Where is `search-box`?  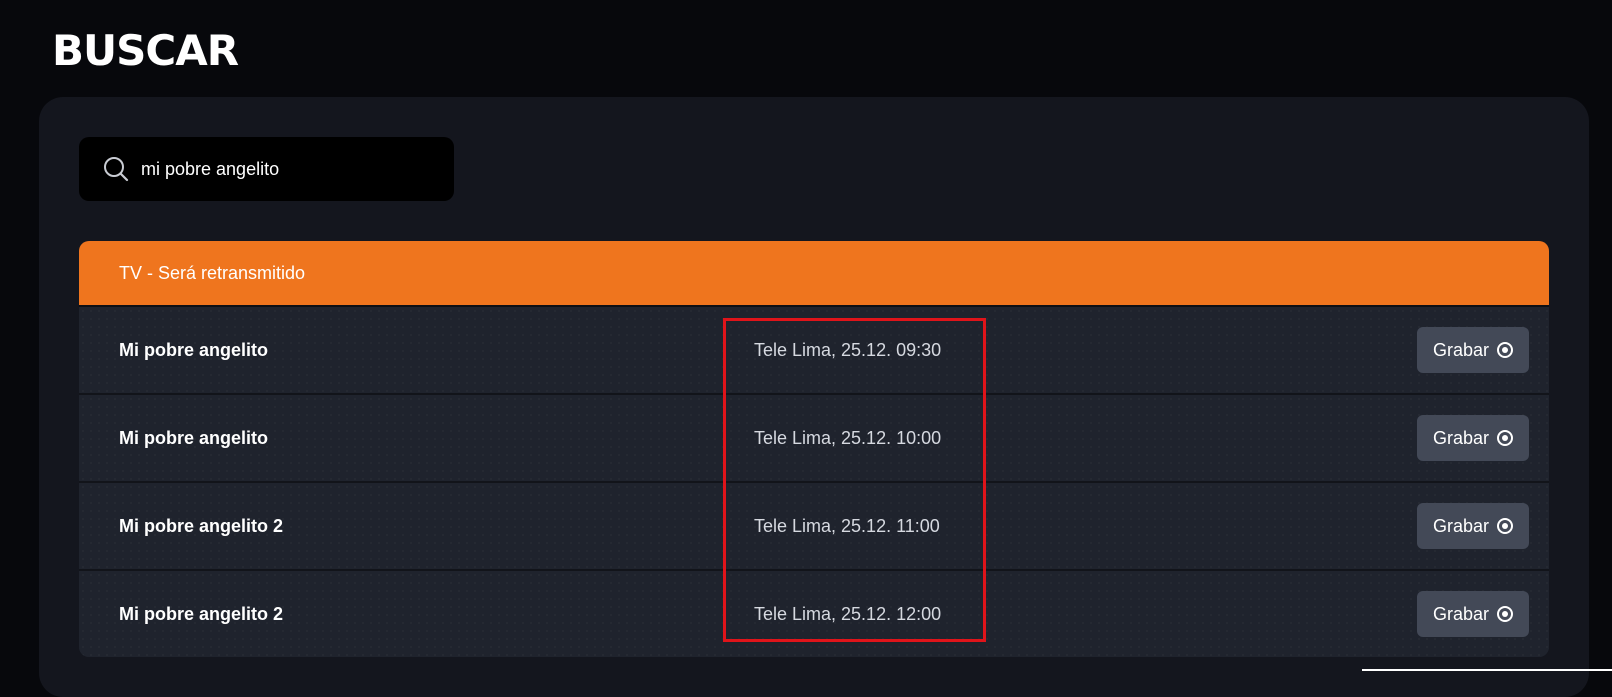
search-box is located at coordinates (266, 169).